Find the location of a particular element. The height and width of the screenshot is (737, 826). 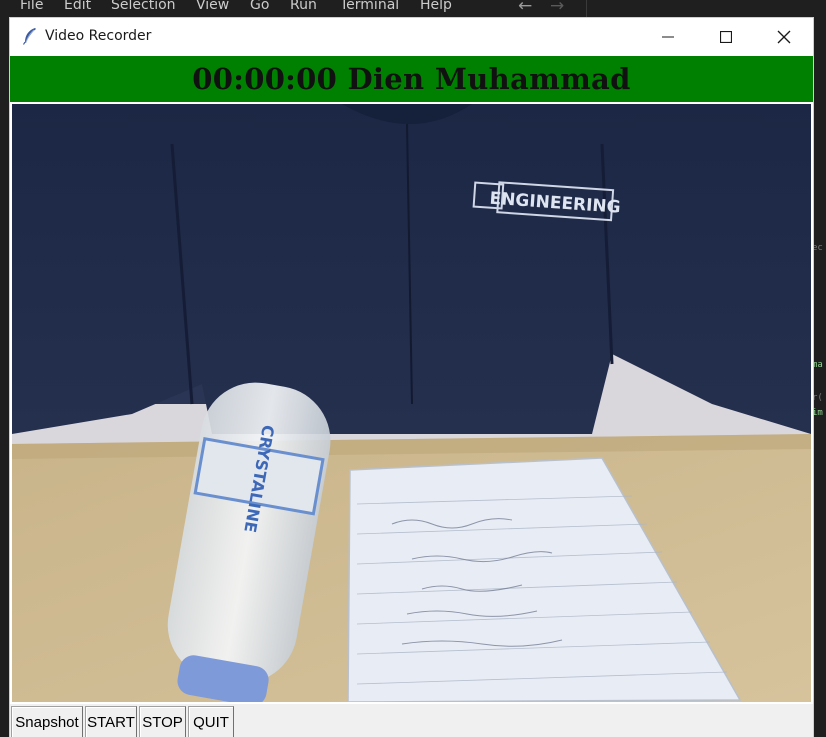

menu-file: File is located at coordinates (31, 6).